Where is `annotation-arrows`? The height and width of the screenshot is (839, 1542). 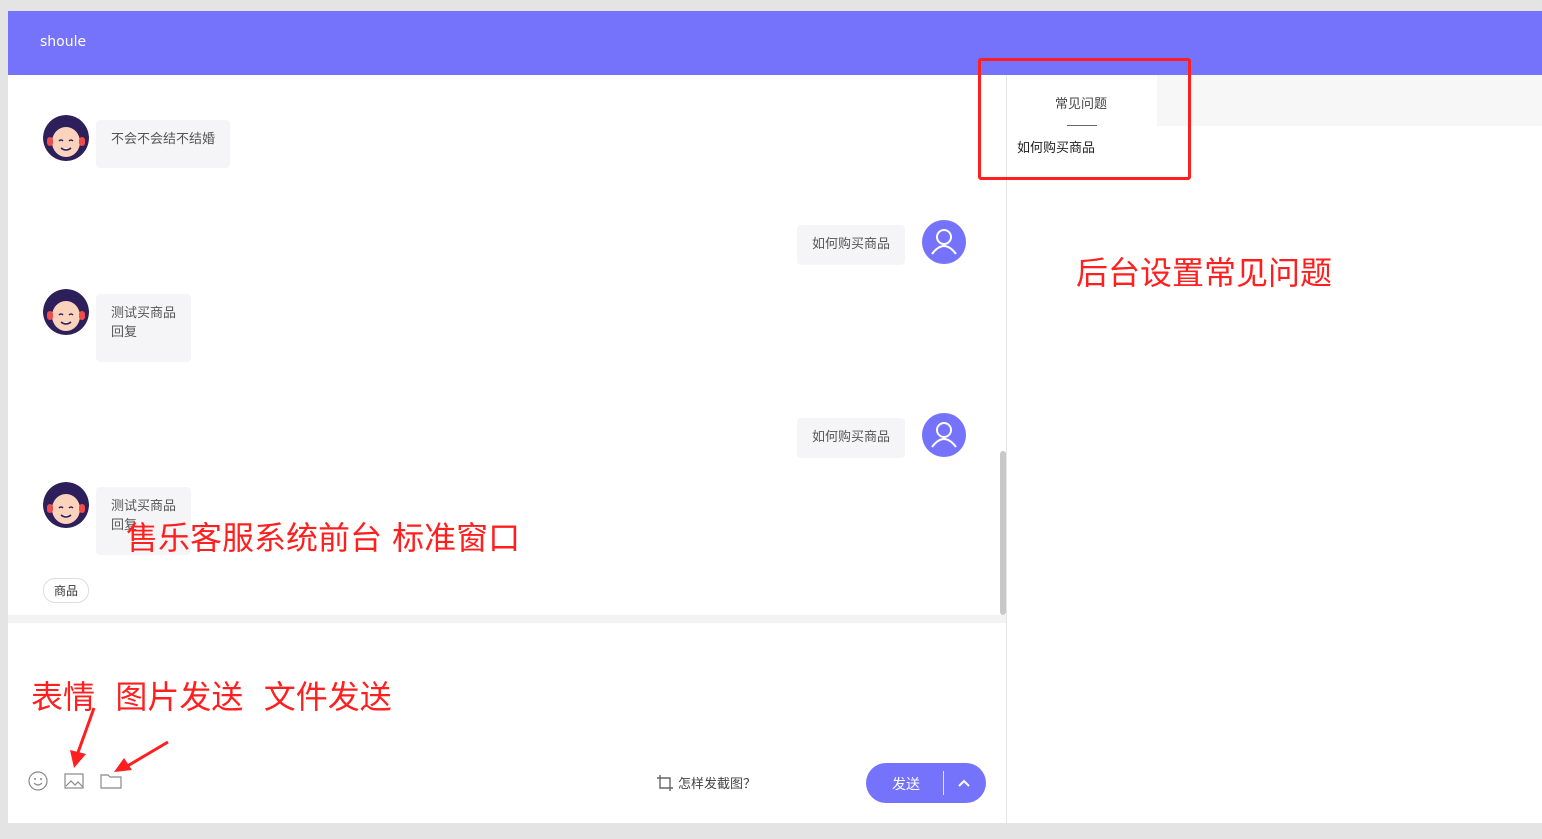 annotation-arrows is located at coordinates (119, 739).